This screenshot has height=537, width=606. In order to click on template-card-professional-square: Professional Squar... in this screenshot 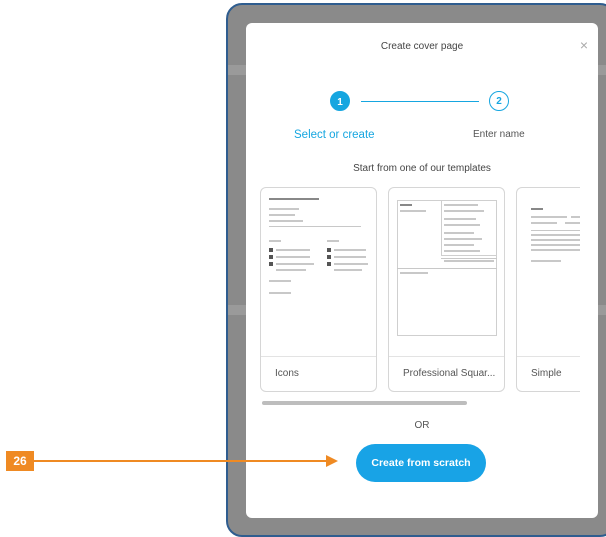, I will do `click(446, 289)`.